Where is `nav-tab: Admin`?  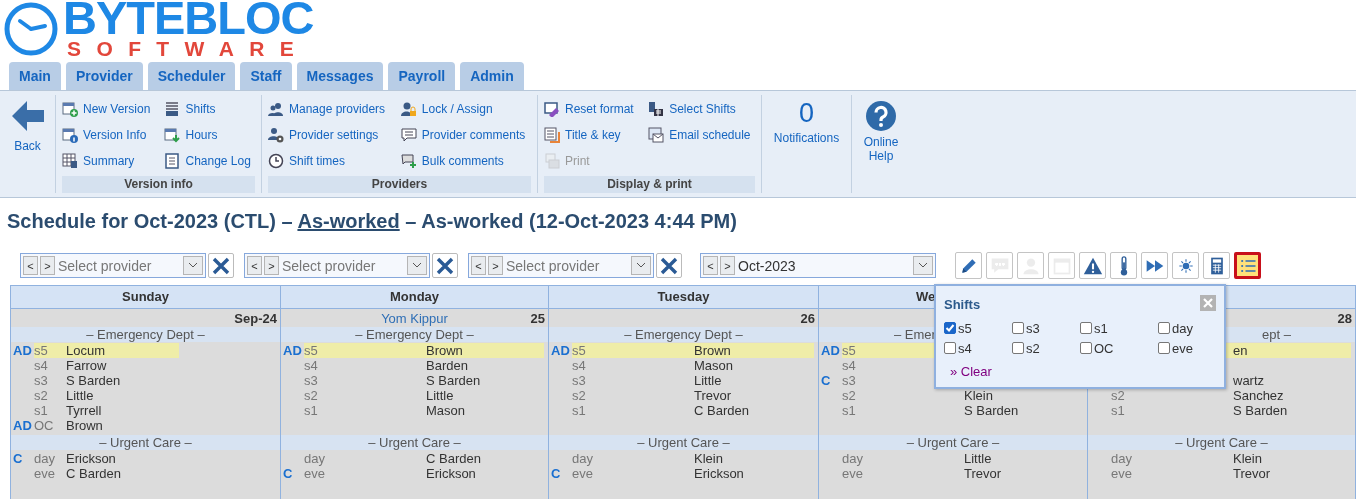
nav-tab: Admin is located at coordinates (492, 76).